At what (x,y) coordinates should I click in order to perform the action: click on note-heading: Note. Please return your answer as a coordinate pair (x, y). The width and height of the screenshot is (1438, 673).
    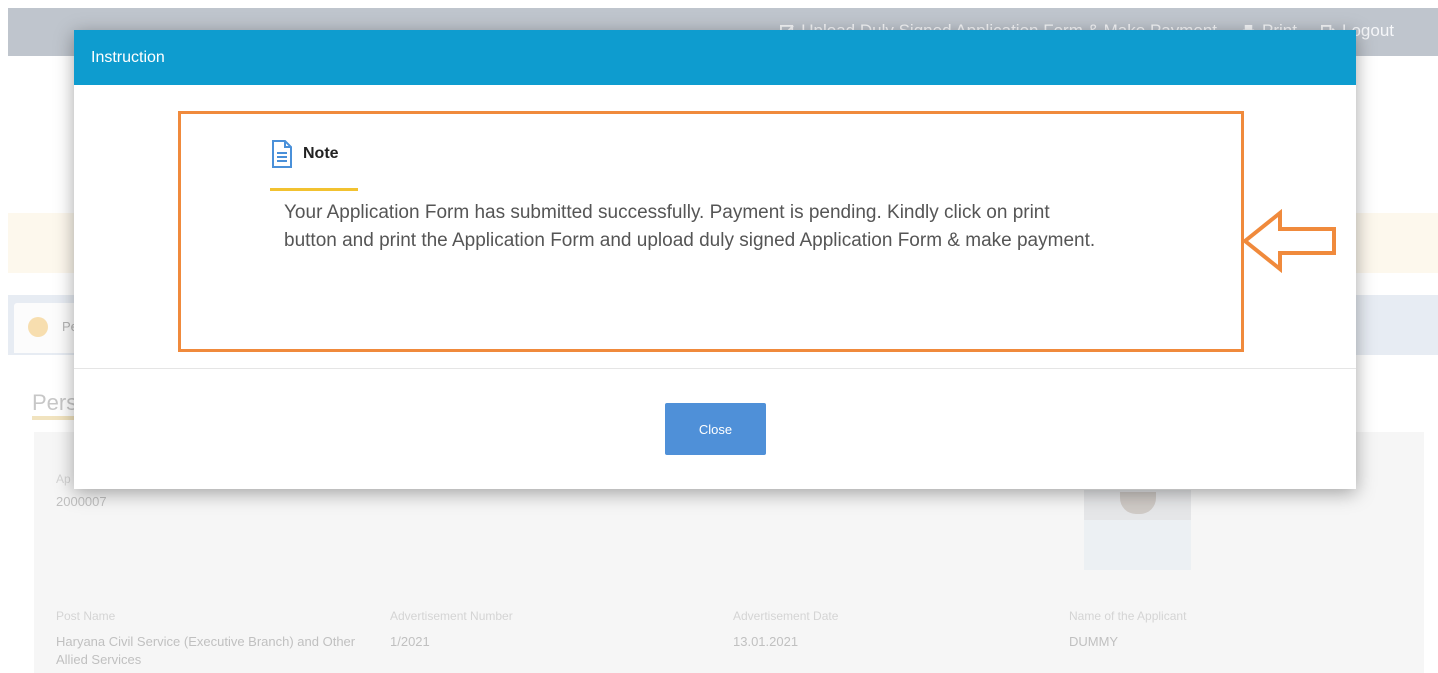
    Looking at the image, I should click on (305, 154).